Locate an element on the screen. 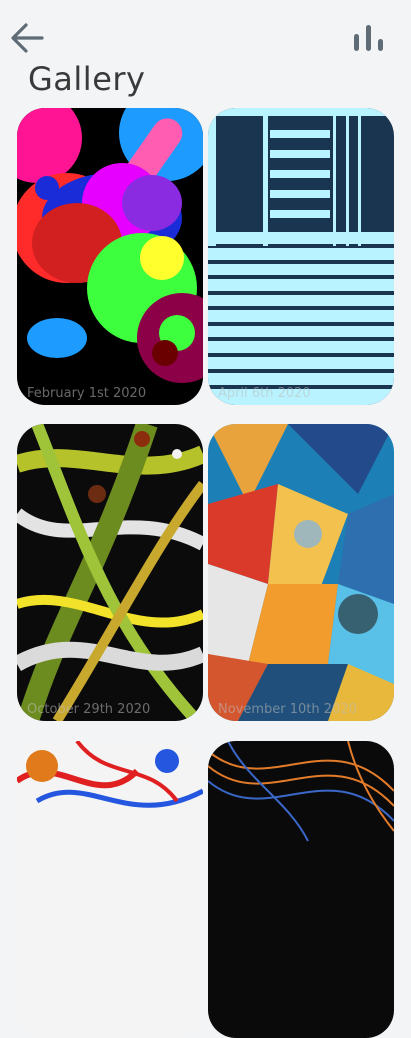 Image resolution: width=411 pixels, height=1038 pixels. gallery-card: October 29th 2020 is located at coordinates (110, 572).